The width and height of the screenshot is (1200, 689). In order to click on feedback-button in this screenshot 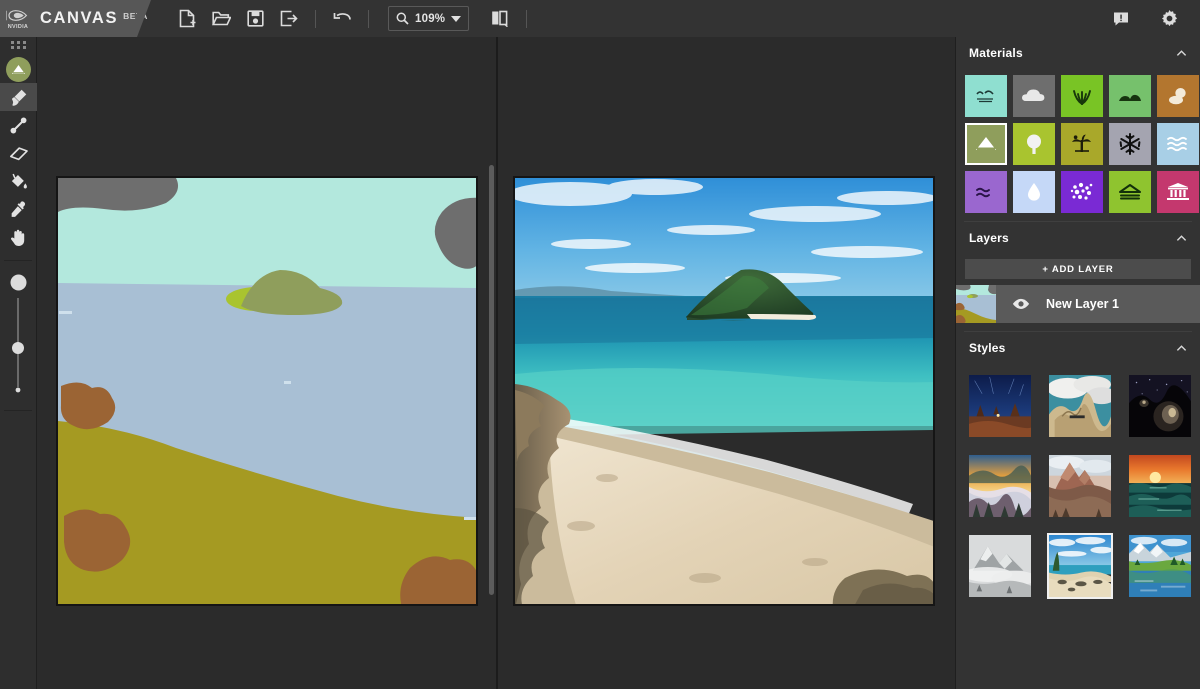, I will do `click(1121, 18)`.